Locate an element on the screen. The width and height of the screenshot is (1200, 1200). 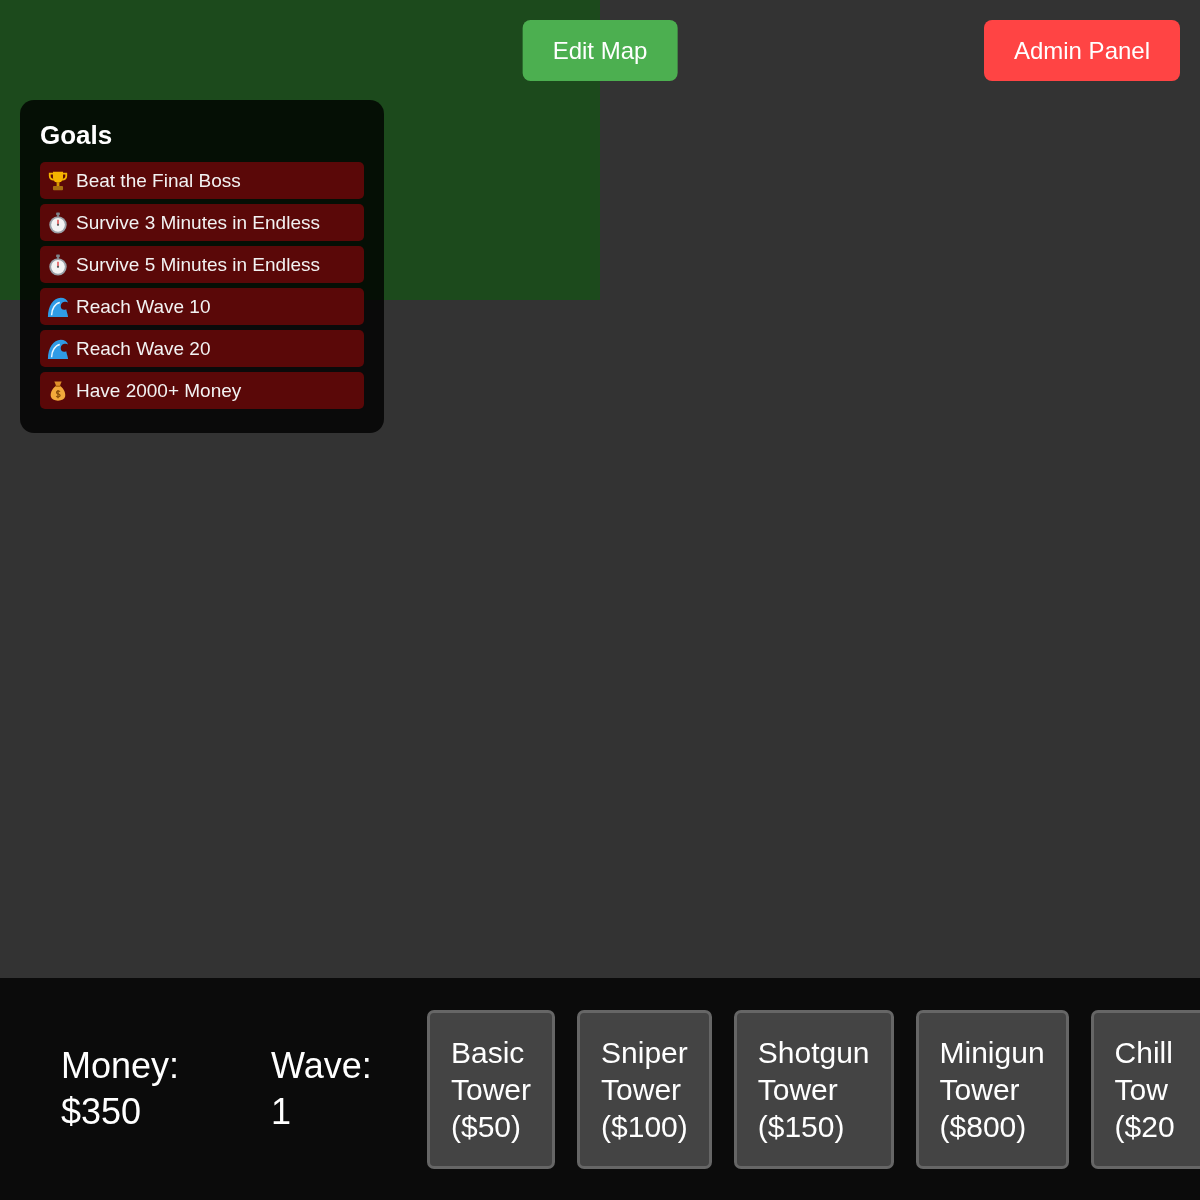
goal-label: Reach Wave 20 is located at coordinates (143, 348).